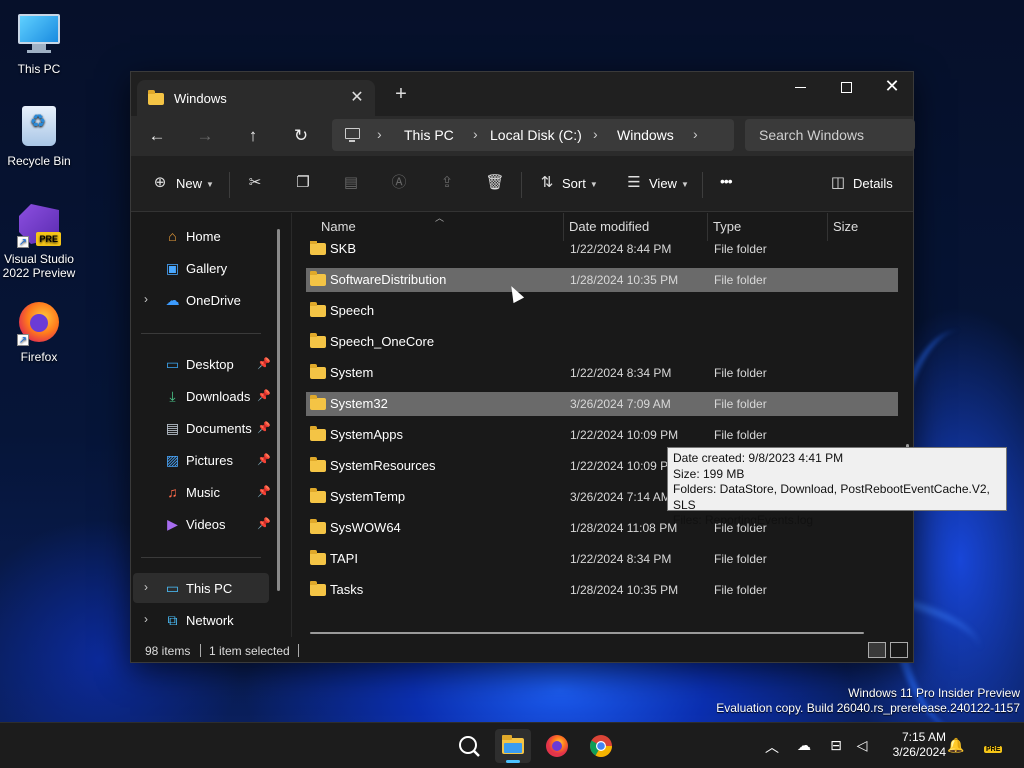 The image size is (1024, 768). What do you see at coordinates (624, 280) in the screenshot?
I see `file-date: 1/28/2024 10:35 PM` at bounding box center [624, 280].